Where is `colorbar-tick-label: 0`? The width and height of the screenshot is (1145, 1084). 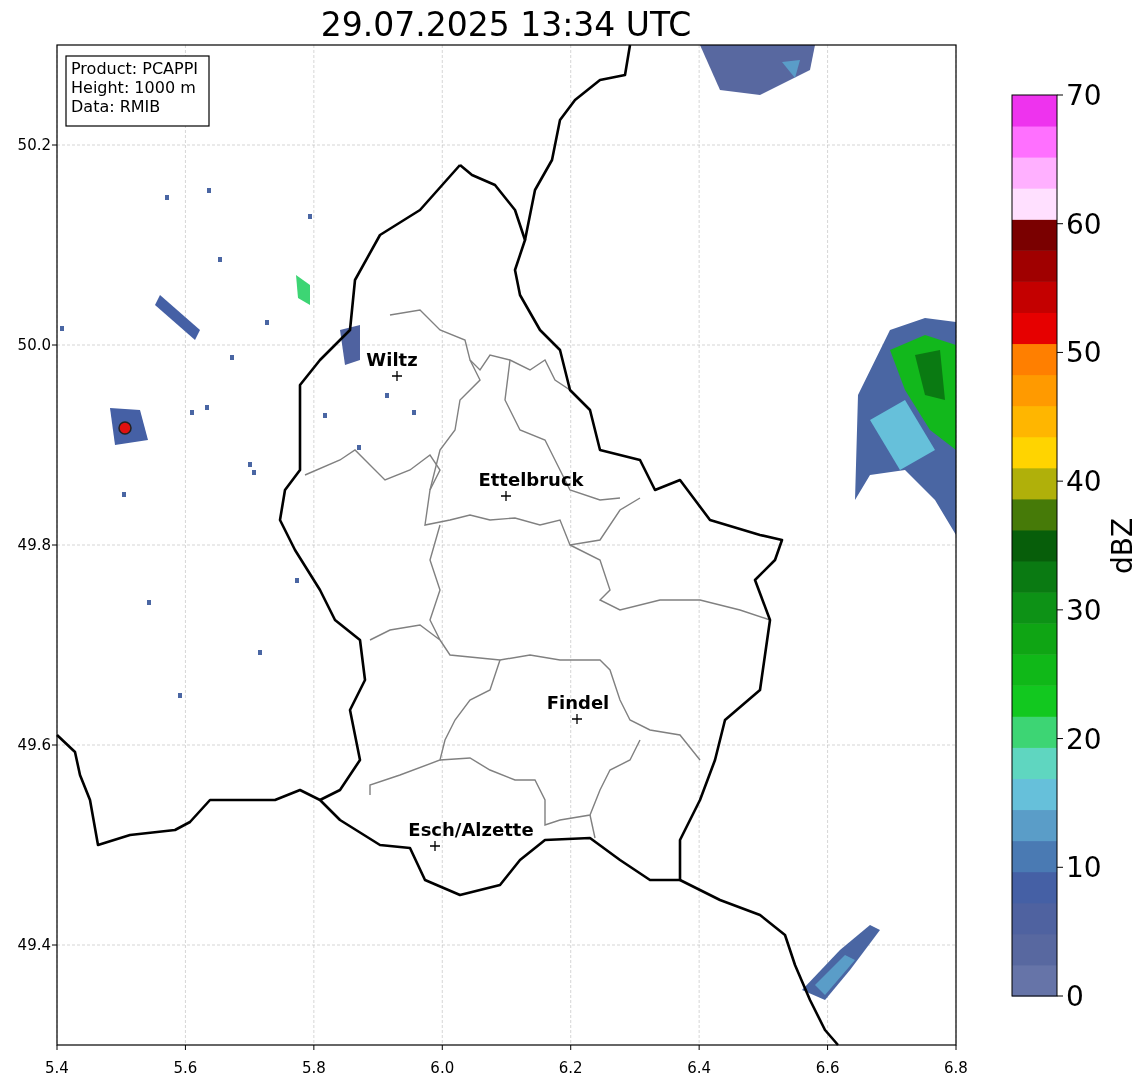
colorbar-tick-label: 0 is located at coordinates (1075, 996).